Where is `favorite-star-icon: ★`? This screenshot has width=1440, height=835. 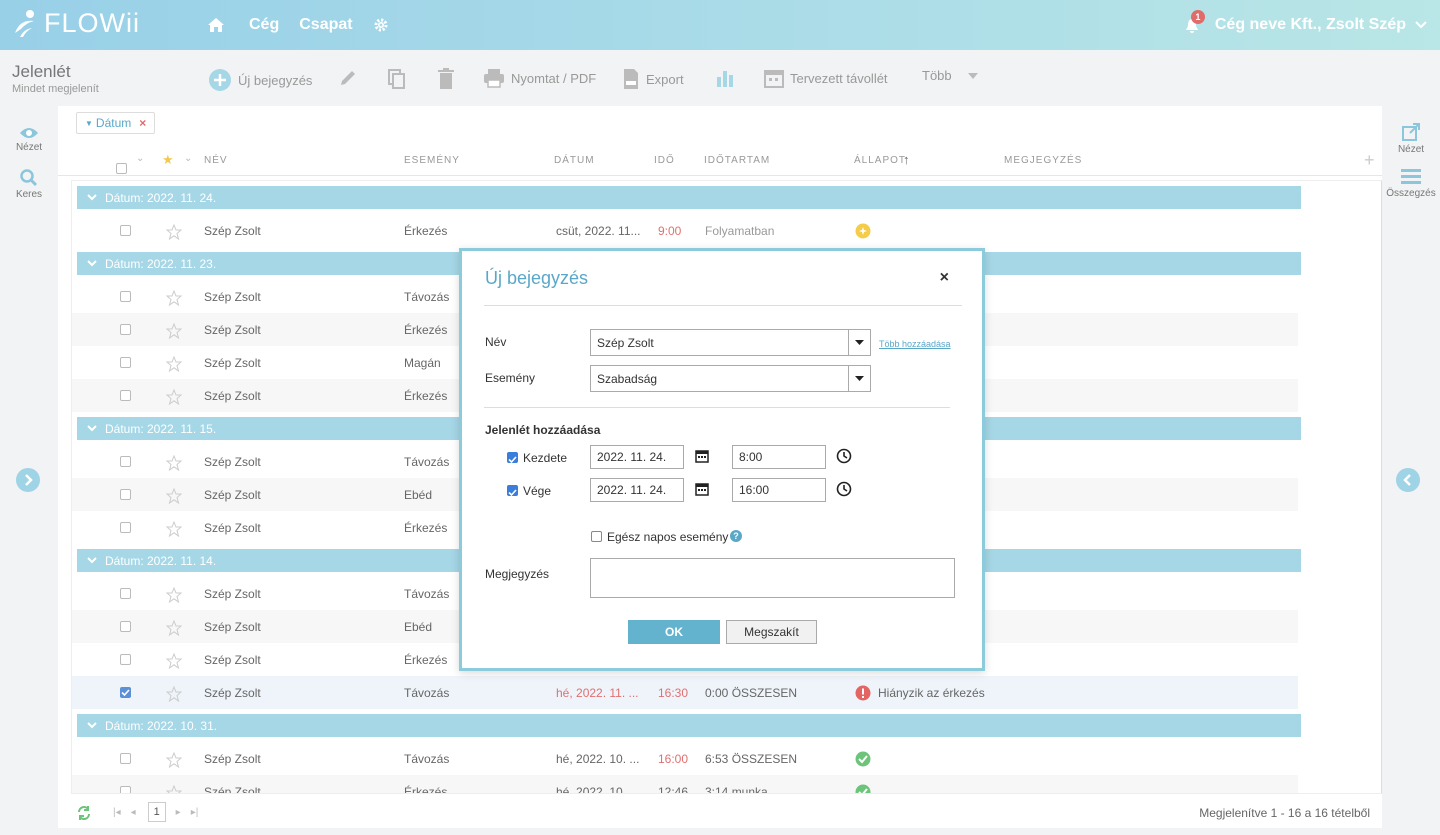
favorite-star-icon: ★ is located at coordinates (168, 160).